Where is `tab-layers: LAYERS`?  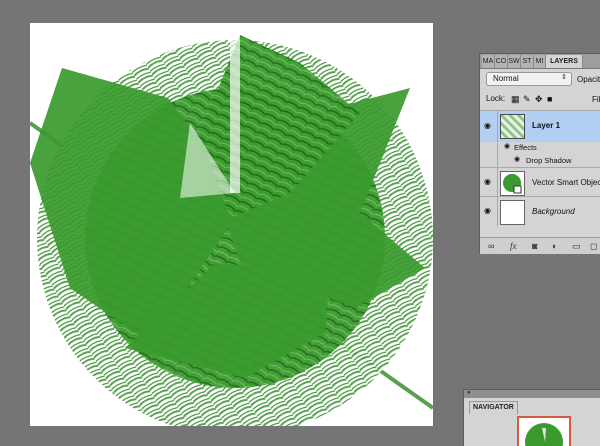
tab-layers: LAYERS is located at coordinates (564, 61).